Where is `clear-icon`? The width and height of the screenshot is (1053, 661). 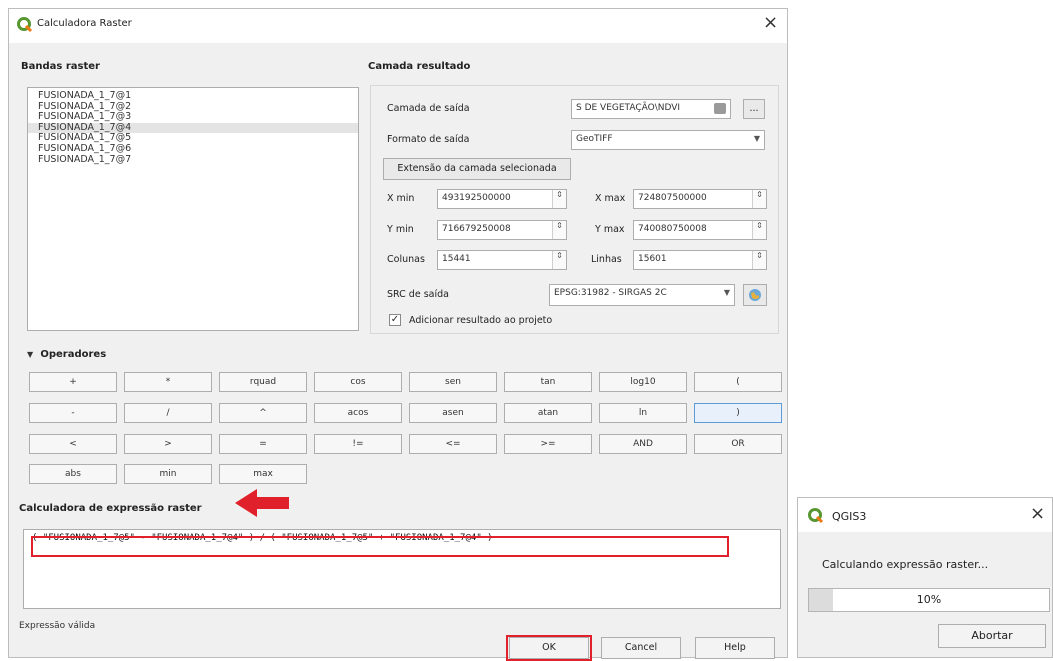
clear-icon is located at coordinates (720, 108).